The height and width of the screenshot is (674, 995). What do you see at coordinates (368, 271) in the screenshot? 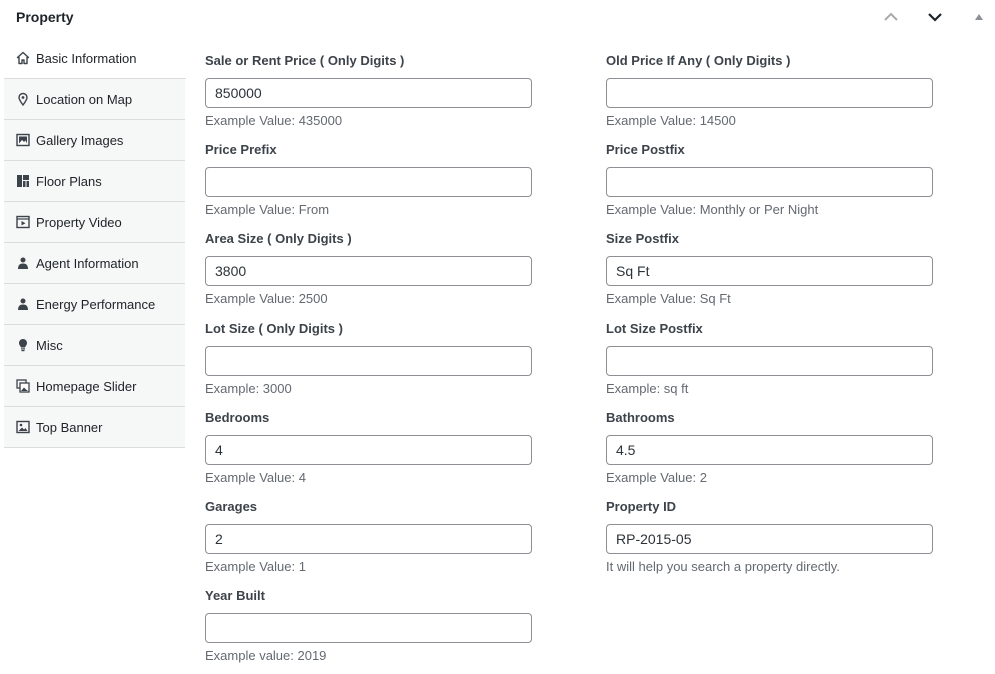
I see `area-size-input` at bounding box center [368, 271].